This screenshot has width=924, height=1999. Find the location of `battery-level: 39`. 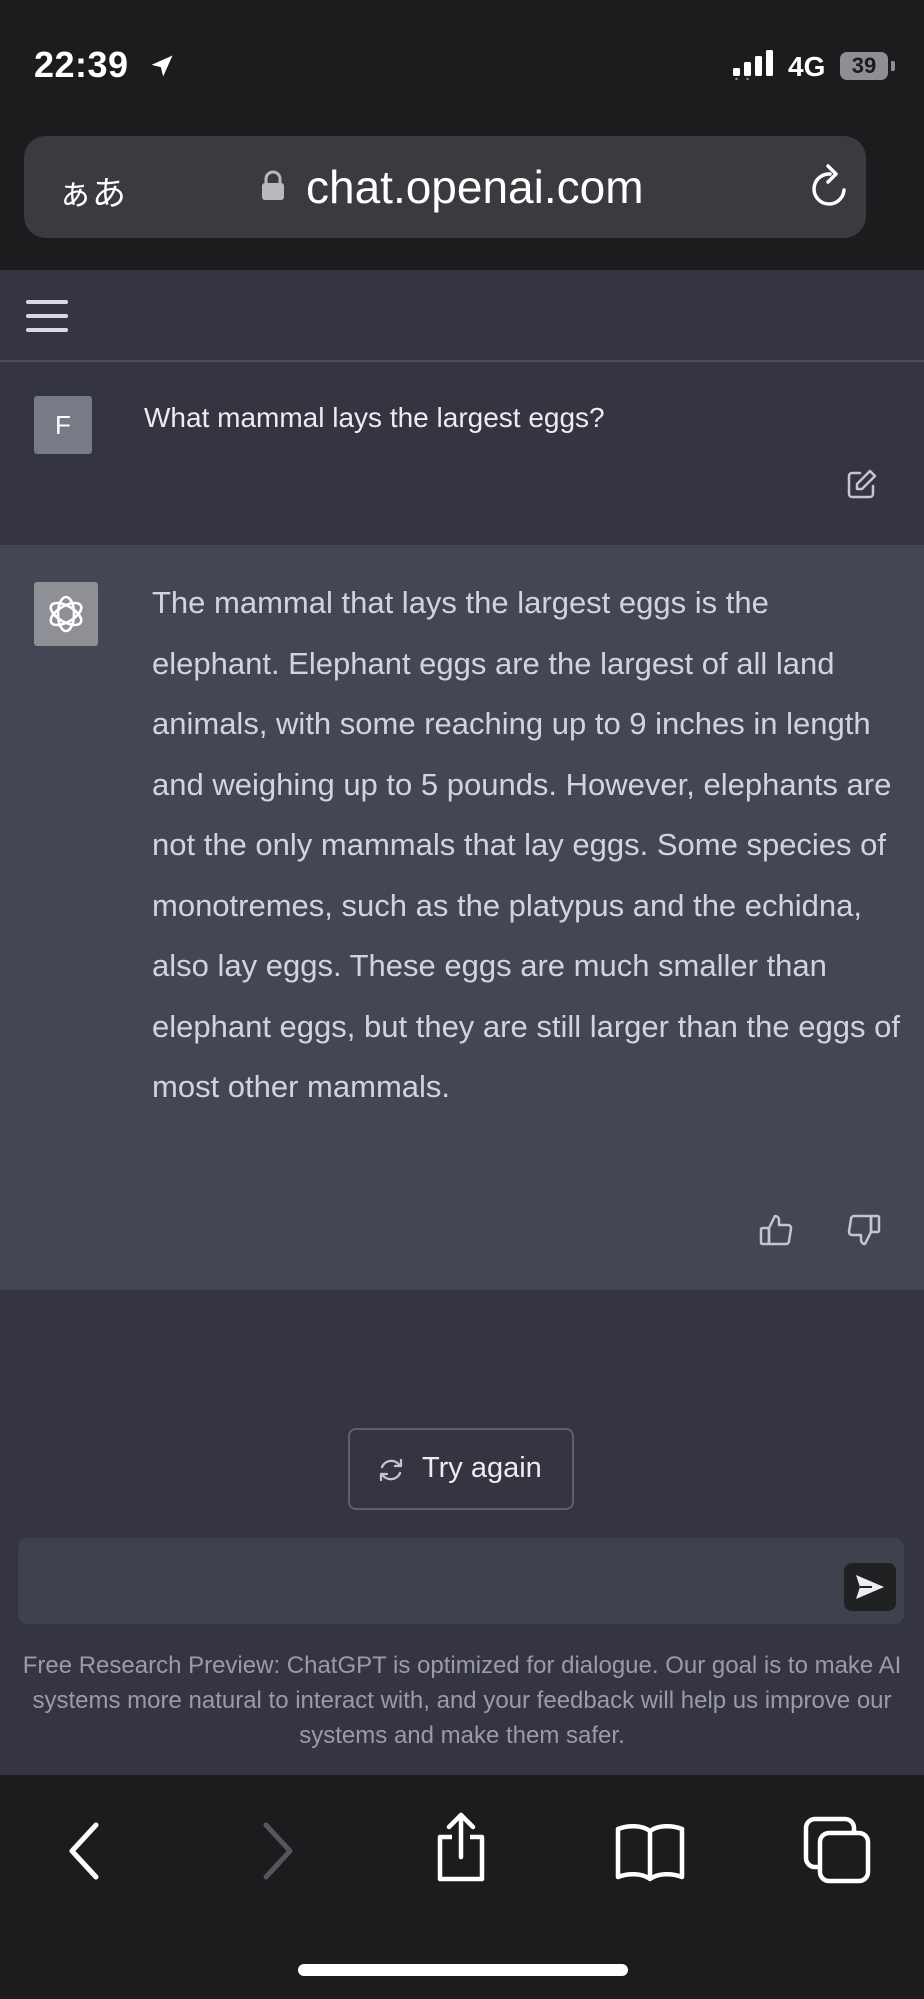

battery-level: 39 is located at coordinates (864, 65).